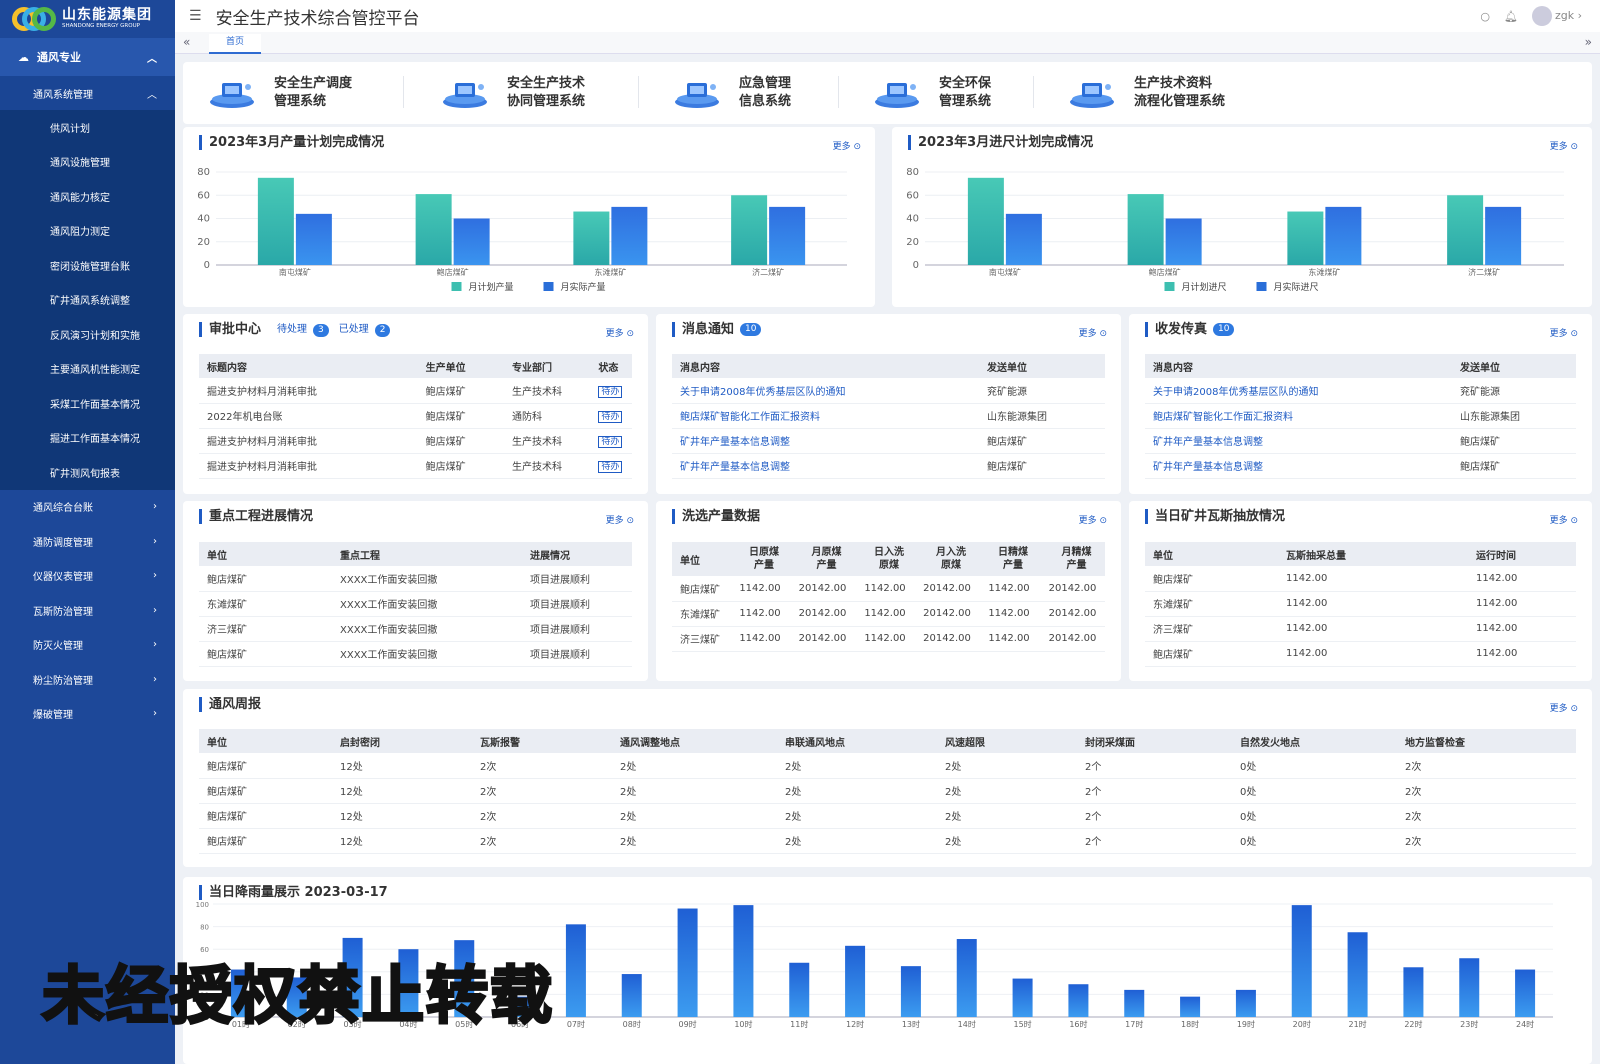 Image resolution: width=1600 pixels, height=1064 pixels. What do you see at coordinates (1485, 16) in the screenshot?
I see `search-icon: ○` at bounding box center [1485, 16].